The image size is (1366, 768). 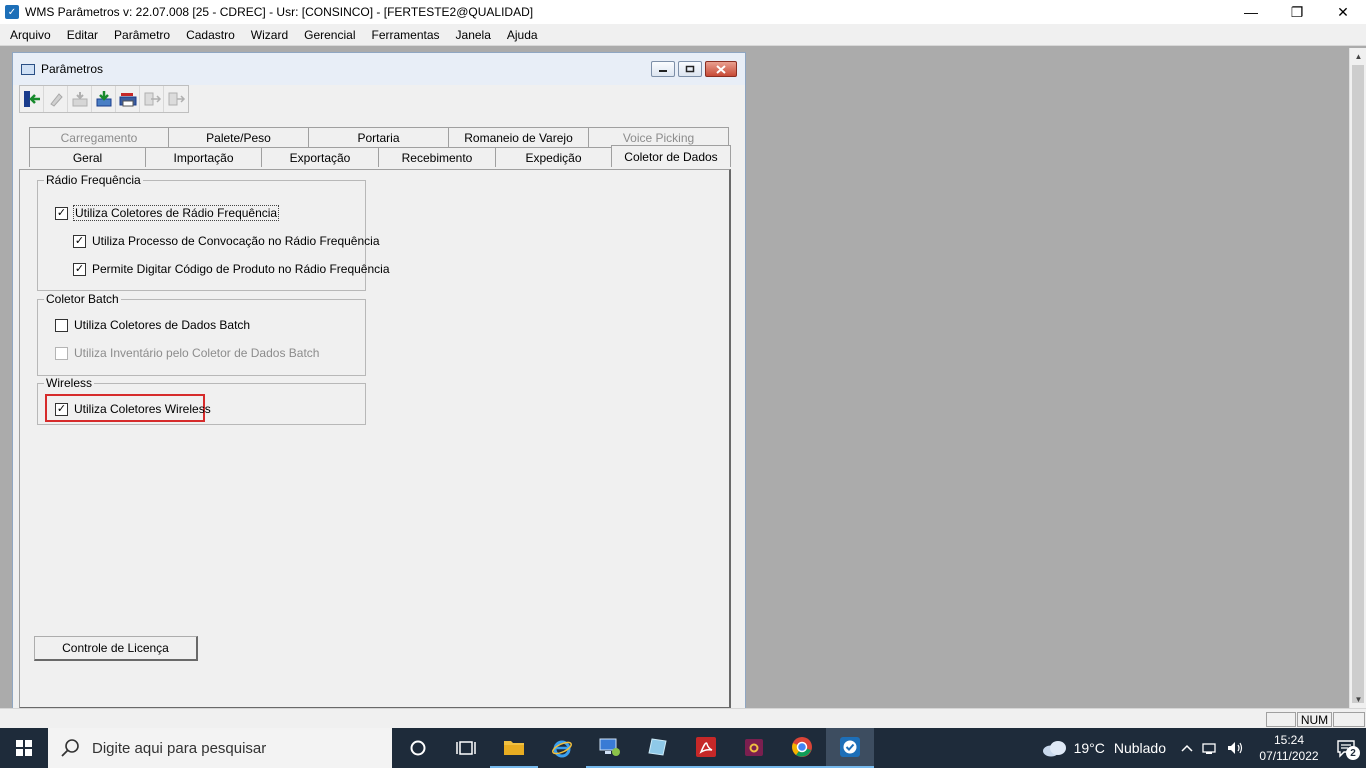 I want to click on acrobat-taskbar-item, so click(x=706, y=748).